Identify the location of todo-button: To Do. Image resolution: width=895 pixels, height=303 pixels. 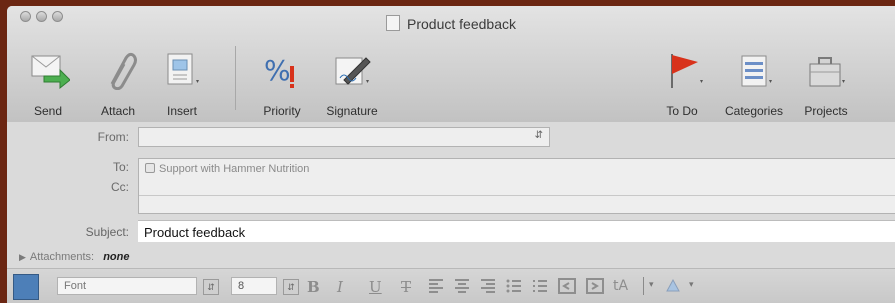
(682, 86).